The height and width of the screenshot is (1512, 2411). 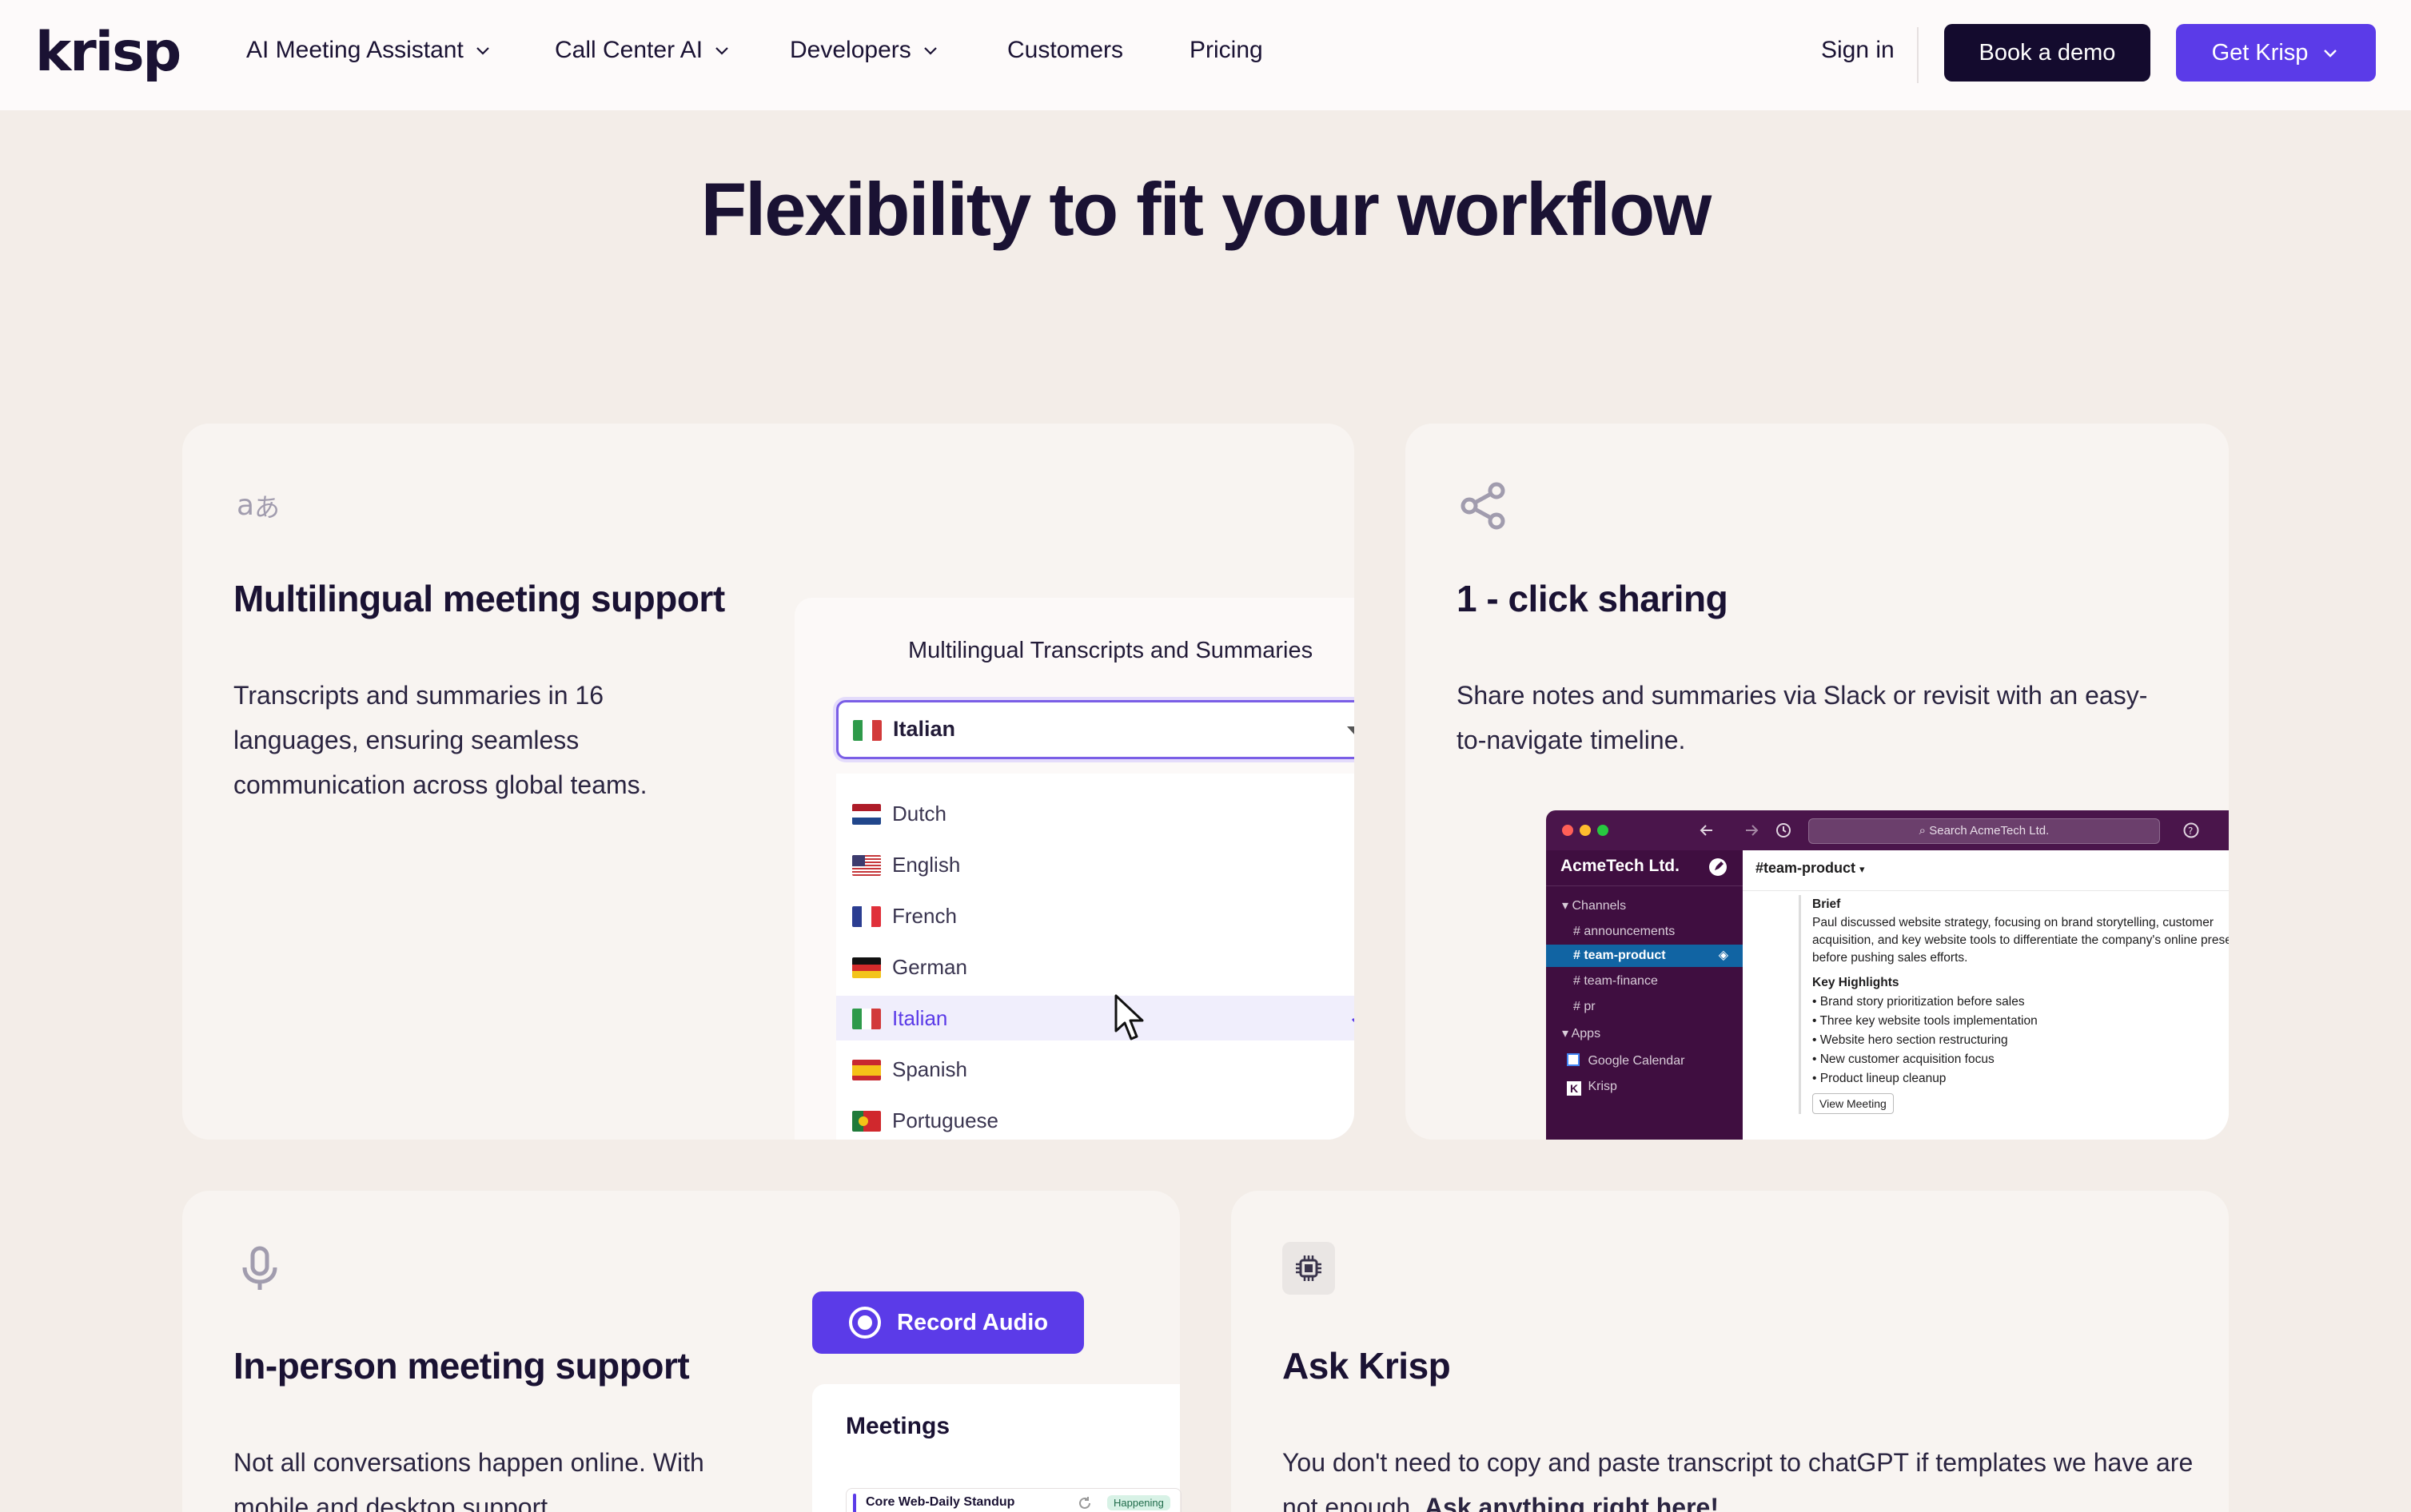 What do you see at coordinates (1095, 864) in the screenshot?
I see `language-option-english: English` at bounding box center [1095, 864].